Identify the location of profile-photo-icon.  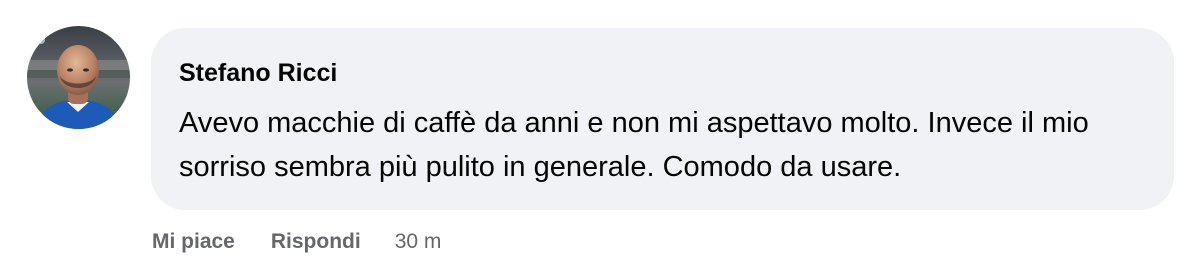
(78, 77).